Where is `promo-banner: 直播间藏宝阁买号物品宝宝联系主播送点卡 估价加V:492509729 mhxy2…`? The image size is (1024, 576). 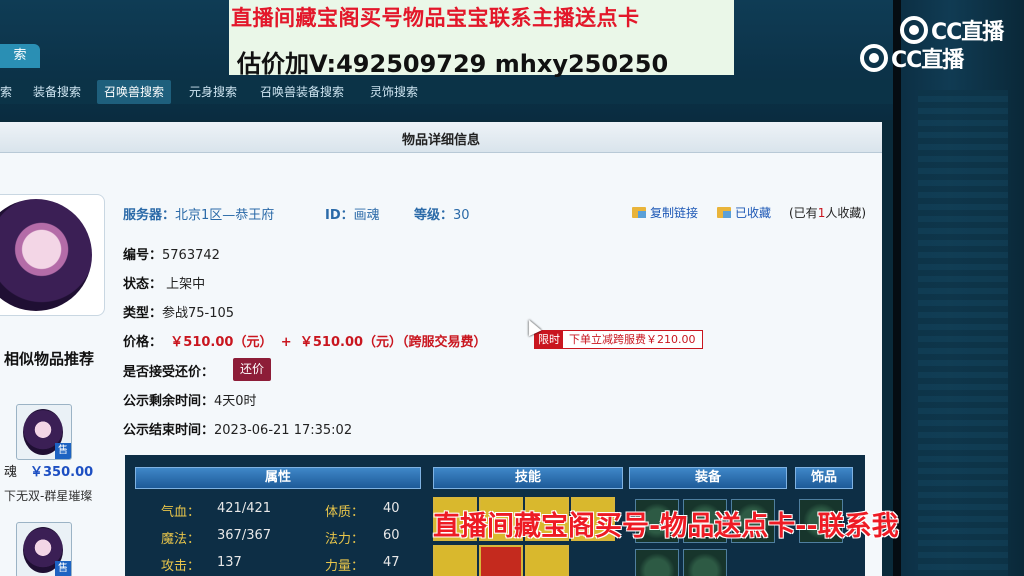 promo-banner: 直播间藏宝阁买号物品宝宝联系主播送点卡 估价加V:492509729 mhxy2… is located at coordinates (481, 39).